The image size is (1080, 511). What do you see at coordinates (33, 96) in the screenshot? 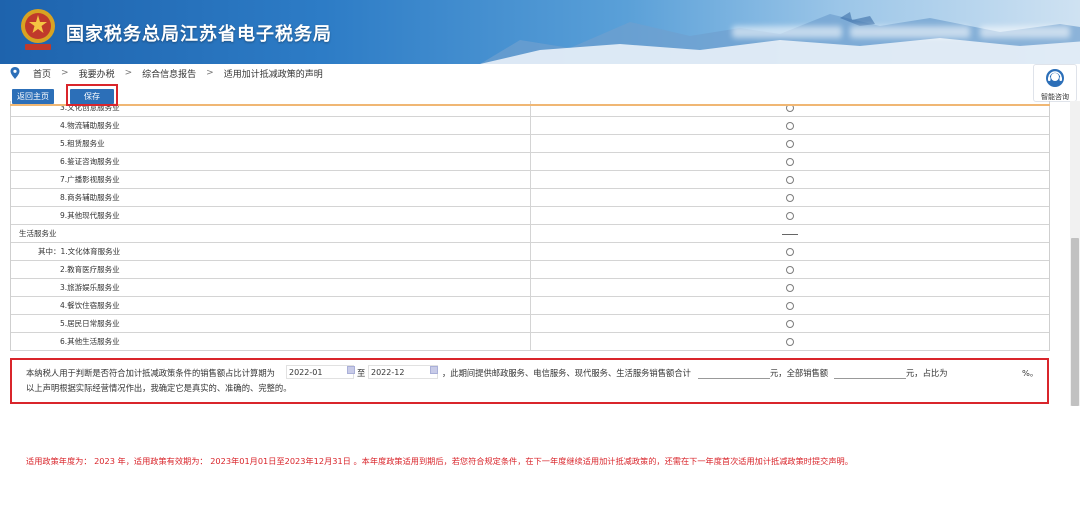
I see `return-home-button: 返回主页` at bounding box center [33, 96].